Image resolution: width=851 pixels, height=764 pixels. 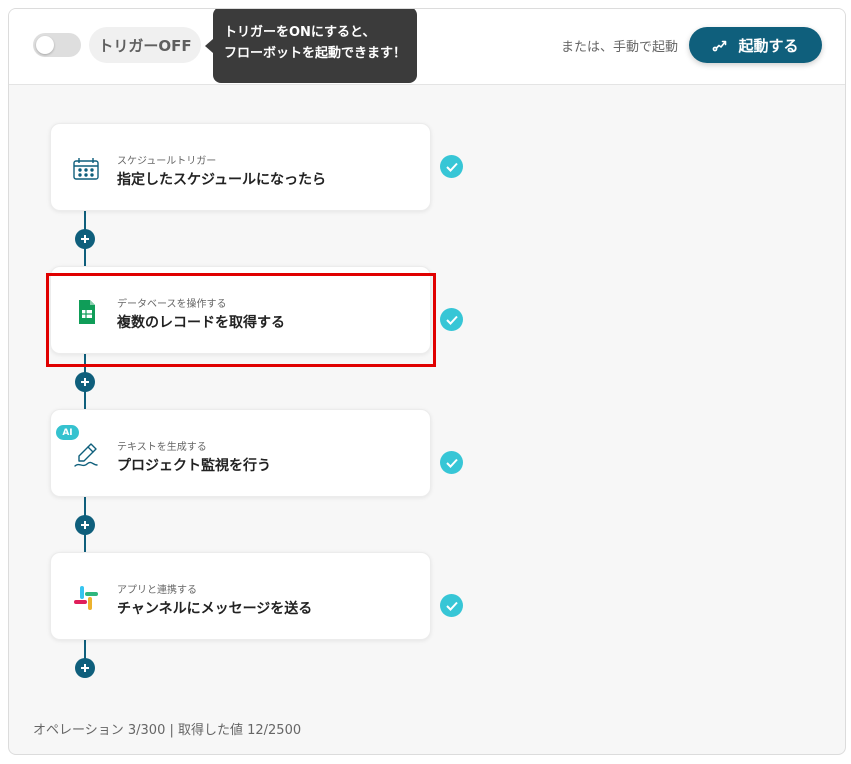 What do you see at coordinates (57, 45) in the screenshot?
I see `trigger-toggle` at bounding box center [57, 45].